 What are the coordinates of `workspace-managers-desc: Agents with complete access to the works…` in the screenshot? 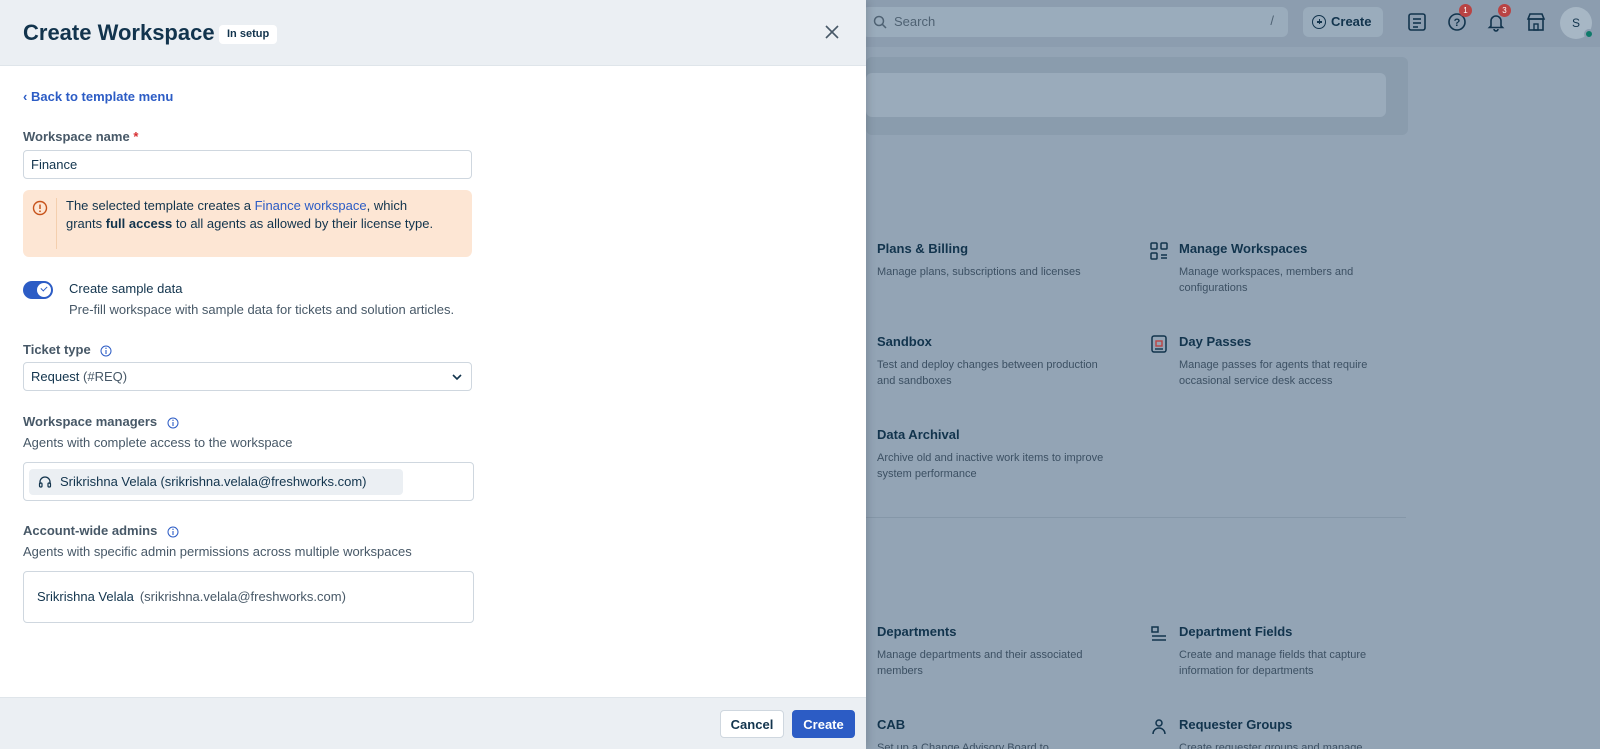 It's located at (158, 442).